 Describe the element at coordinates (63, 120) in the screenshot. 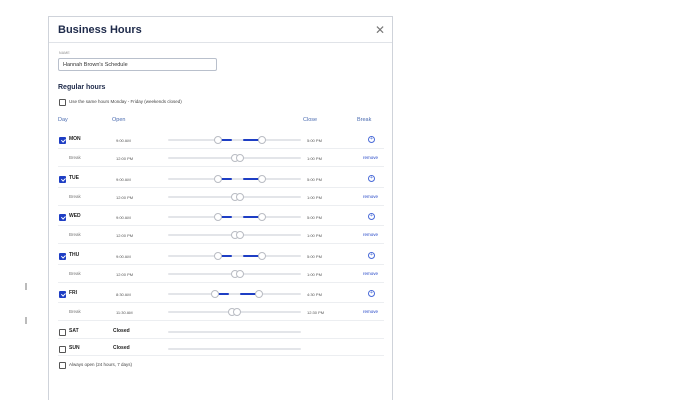

I see `column-header-day: Day` at that location.